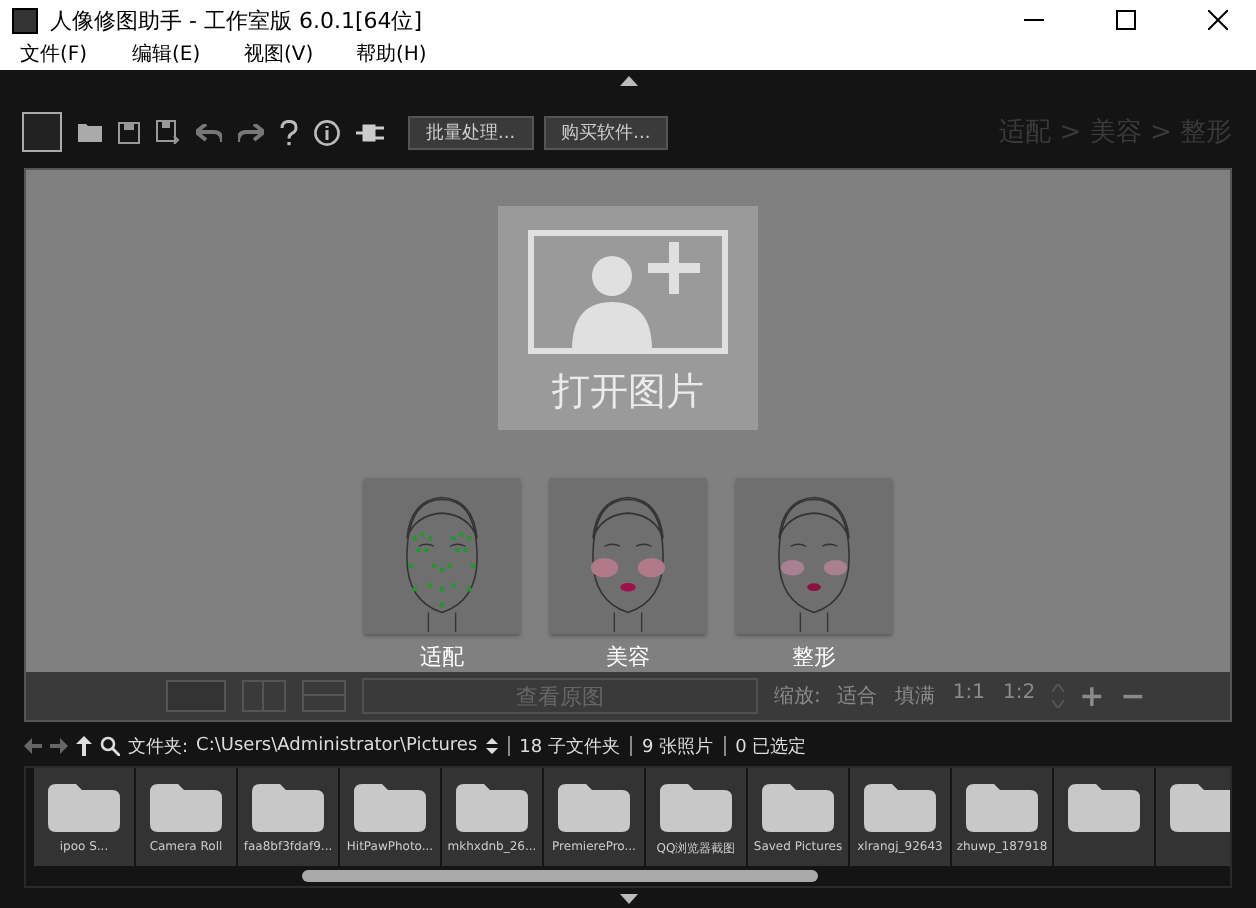 Image resolution: width=1256 pixels, height=908 pixels. I want to click on scrollbar-thumb, so click(560, 876).